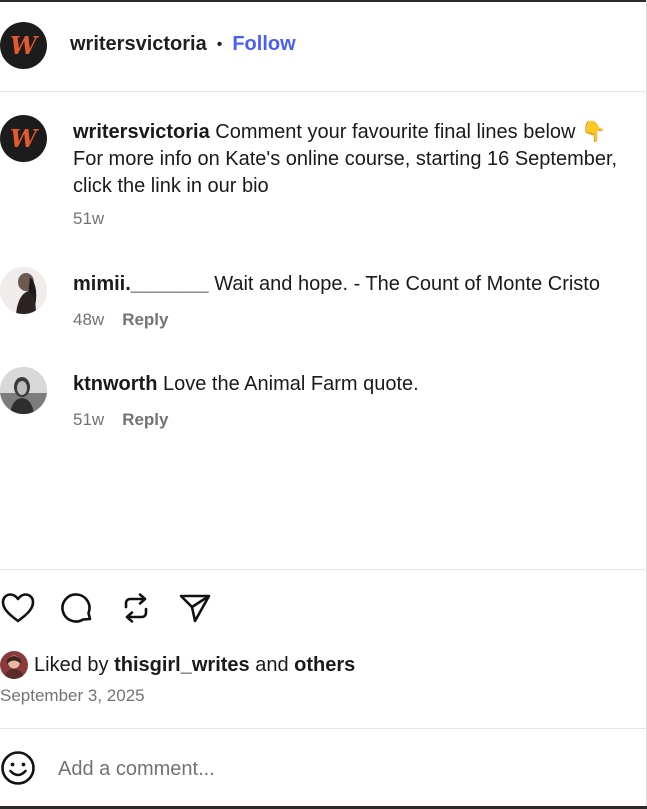  What do you see at coordinates (88, 320) in the screenshot?
I see `comment-time: 48w` at bounding box center [88, 320].